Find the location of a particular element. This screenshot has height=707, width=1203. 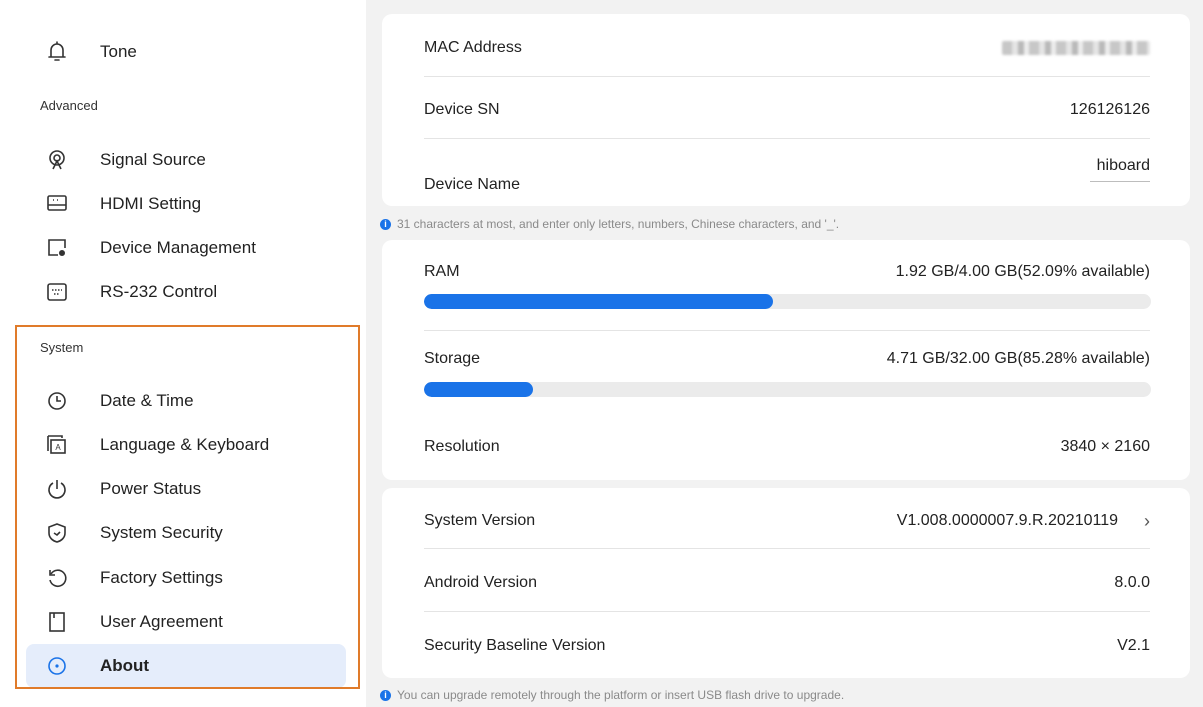

sidebar-item-hdmi-setting: HDMI Setting is located at coordinates (186, 204).